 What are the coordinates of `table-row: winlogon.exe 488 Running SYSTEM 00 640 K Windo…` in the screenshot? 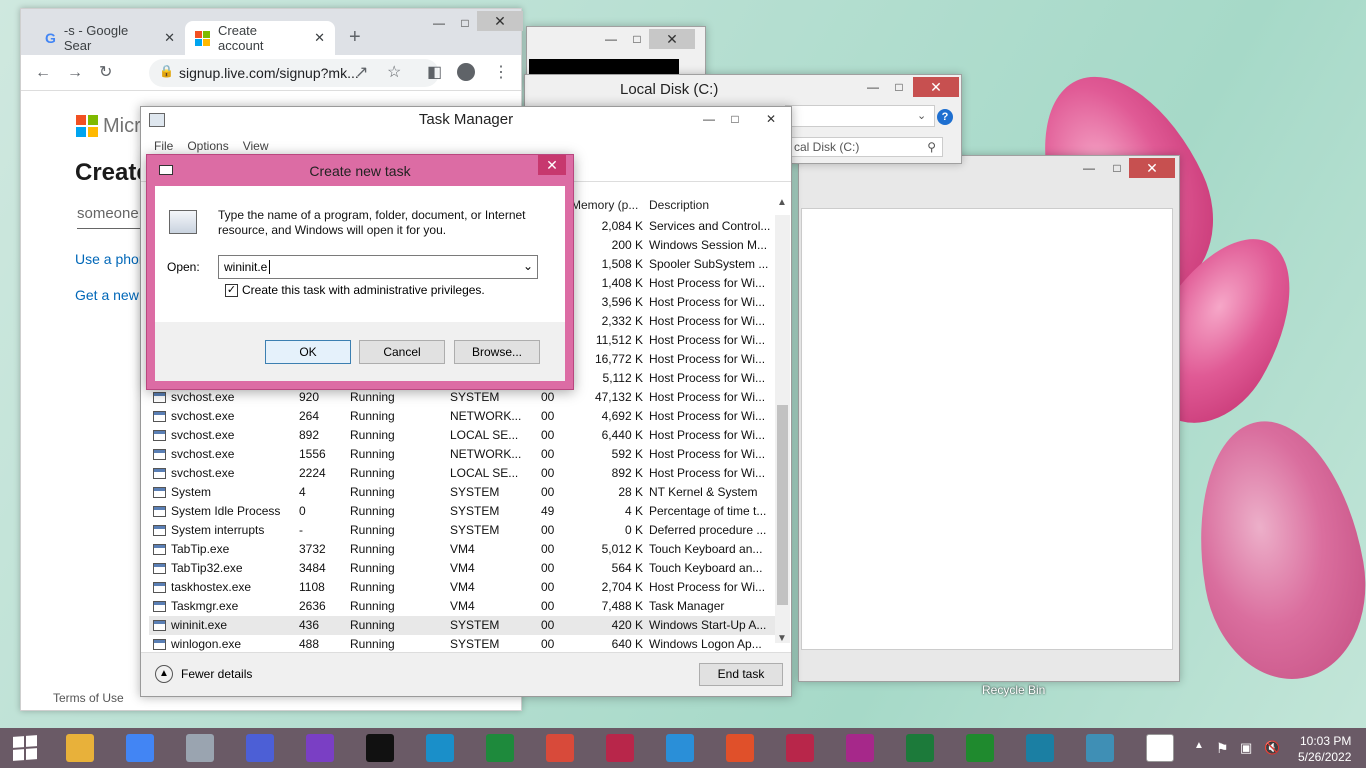 It's located at (462, 644).